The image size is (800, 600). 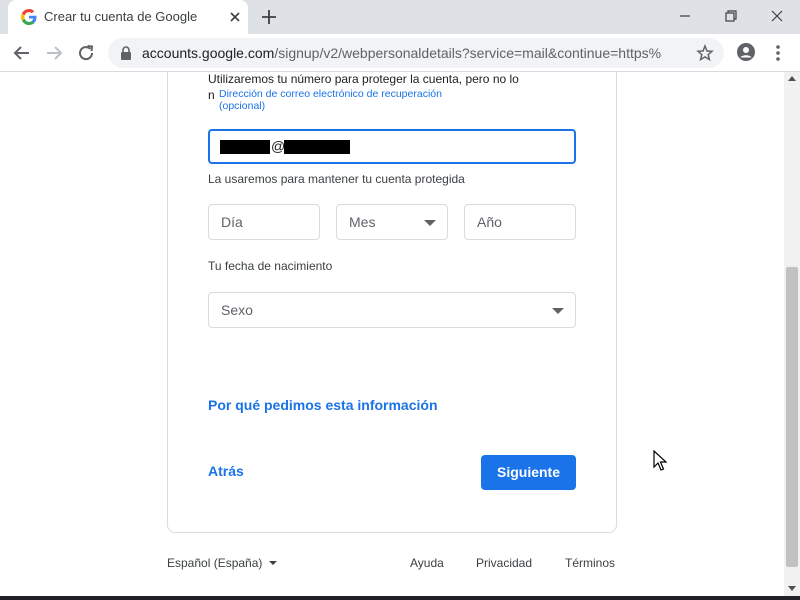 What do you see at coordinates (54, 53) in the screenshot?
I see `forward-arrow-icon` at bounding box center [54, 53].